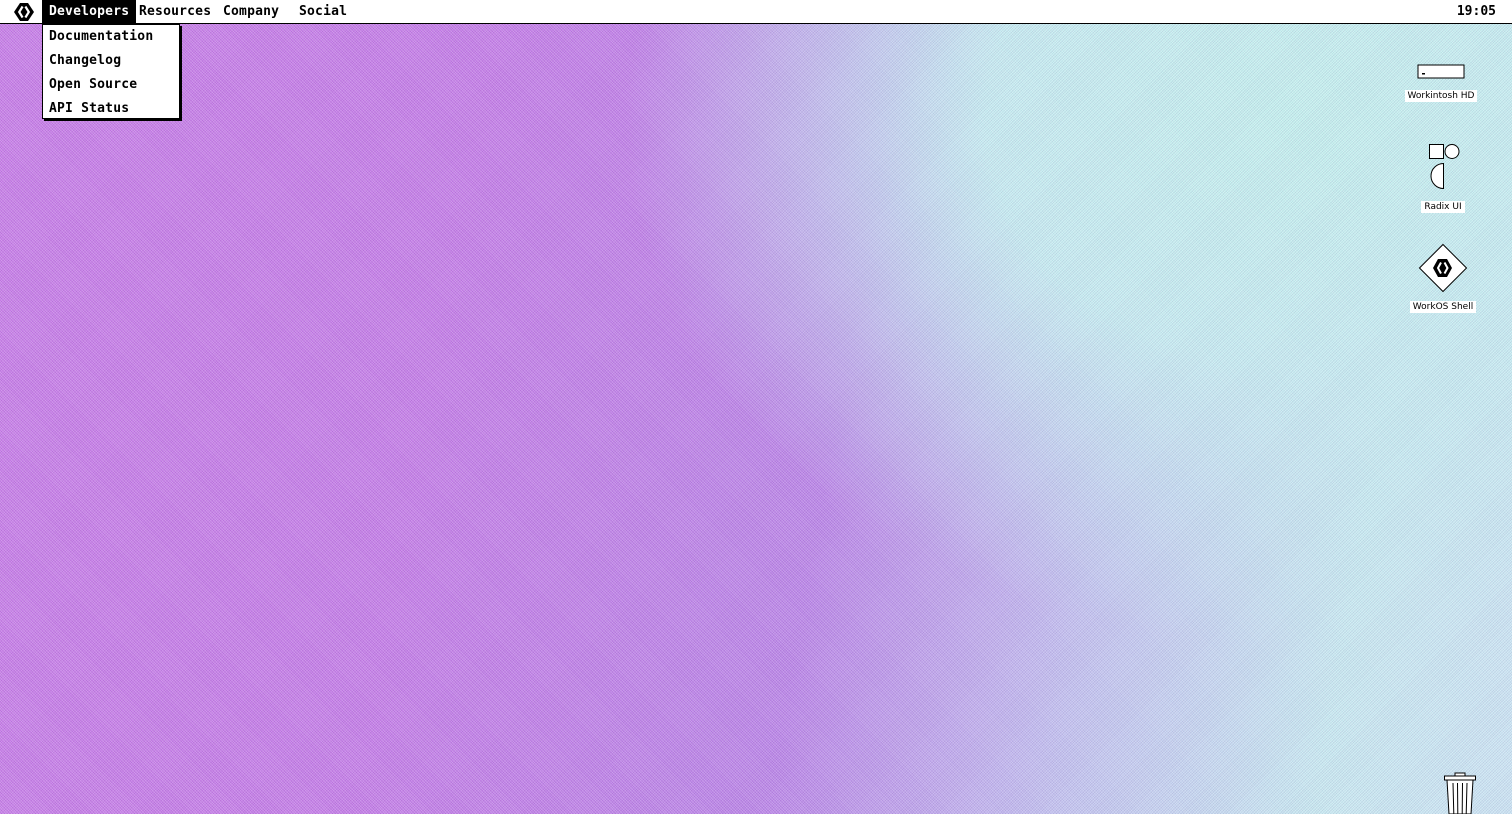  Describe the element at coordinates (1444, 167) in the screenshot. I see `radix-ui-icon` at that location.